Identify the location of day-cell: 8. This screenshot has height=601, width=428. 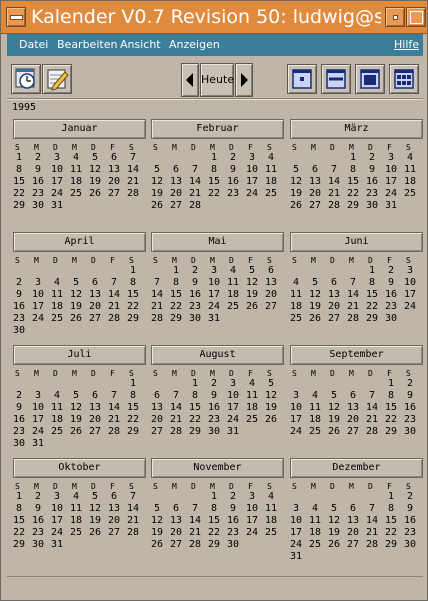
(25, 509).